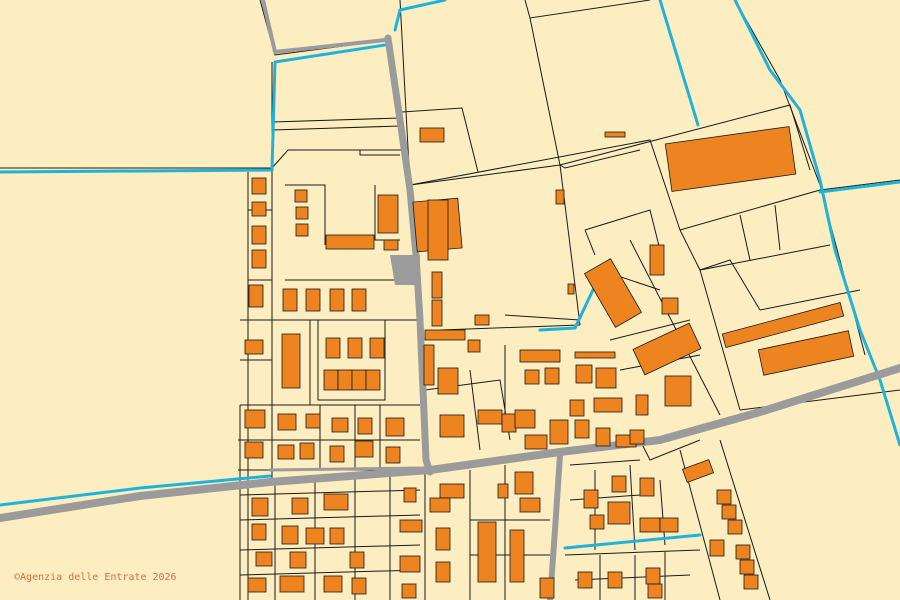 The width and height of the screenshot is (900, 600). Describe the element at coordinates (405, 270) in the screenshot. I see `square` at that location.